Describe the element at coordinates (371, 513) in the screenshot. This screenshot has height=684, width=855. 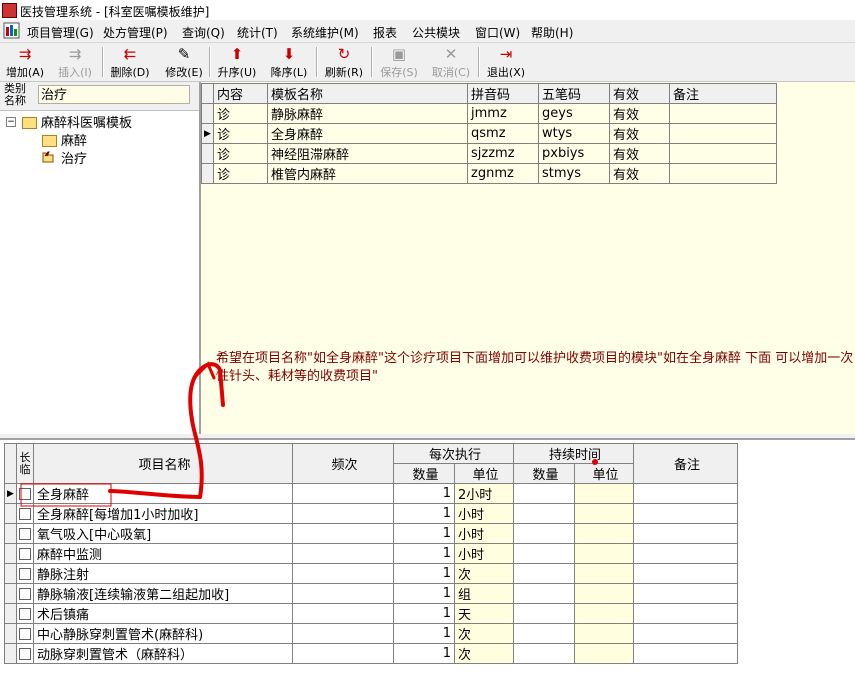
I see `table-row: 全身麻醉[每增加1小时加收] 1 小时` at that location.